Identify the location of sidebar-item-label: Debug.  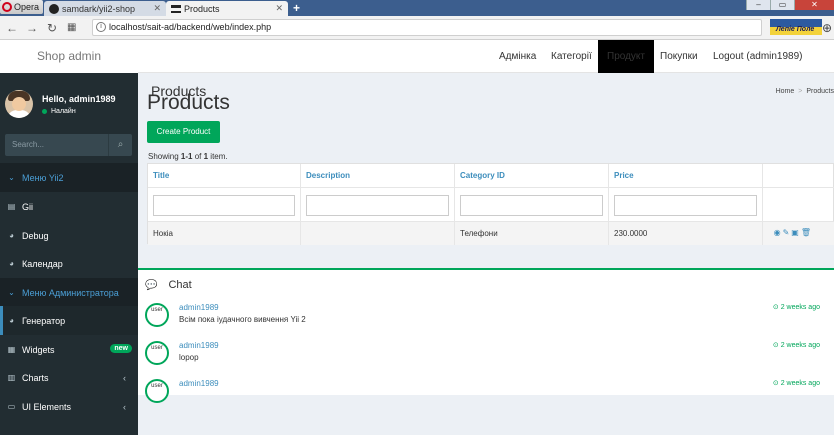
(35, 235).